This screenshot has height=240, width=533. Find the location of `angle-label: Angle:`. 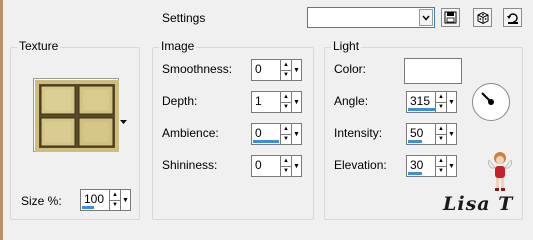

angle-label: Angle: is located at coordinates (351, 101).